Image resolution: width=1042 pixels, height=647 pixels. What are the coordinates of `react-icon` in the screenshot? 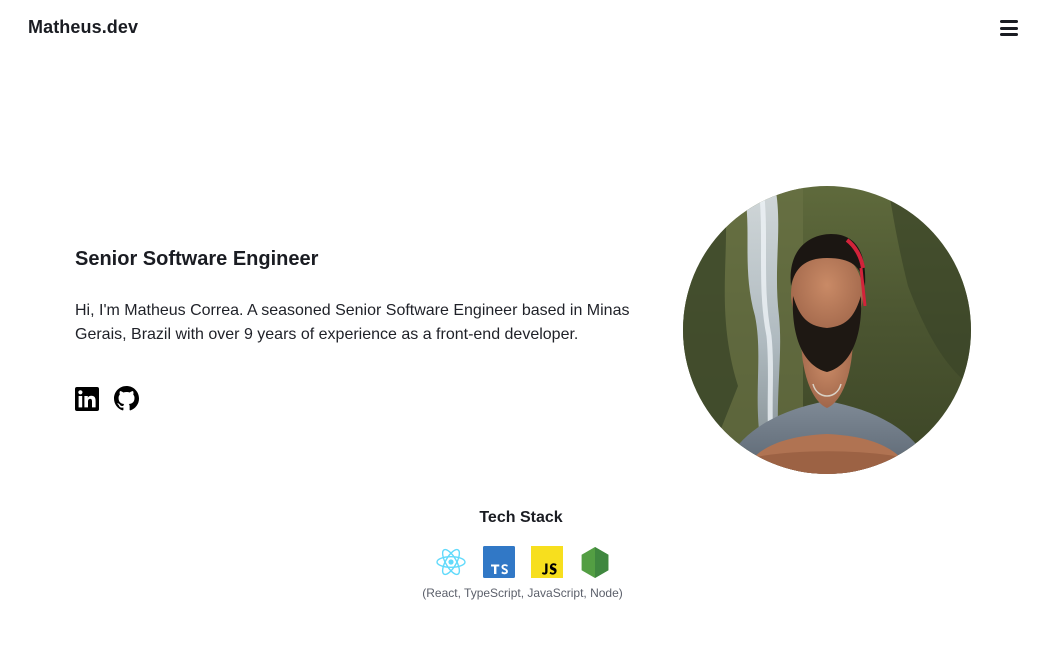 It's located at (451, 562).